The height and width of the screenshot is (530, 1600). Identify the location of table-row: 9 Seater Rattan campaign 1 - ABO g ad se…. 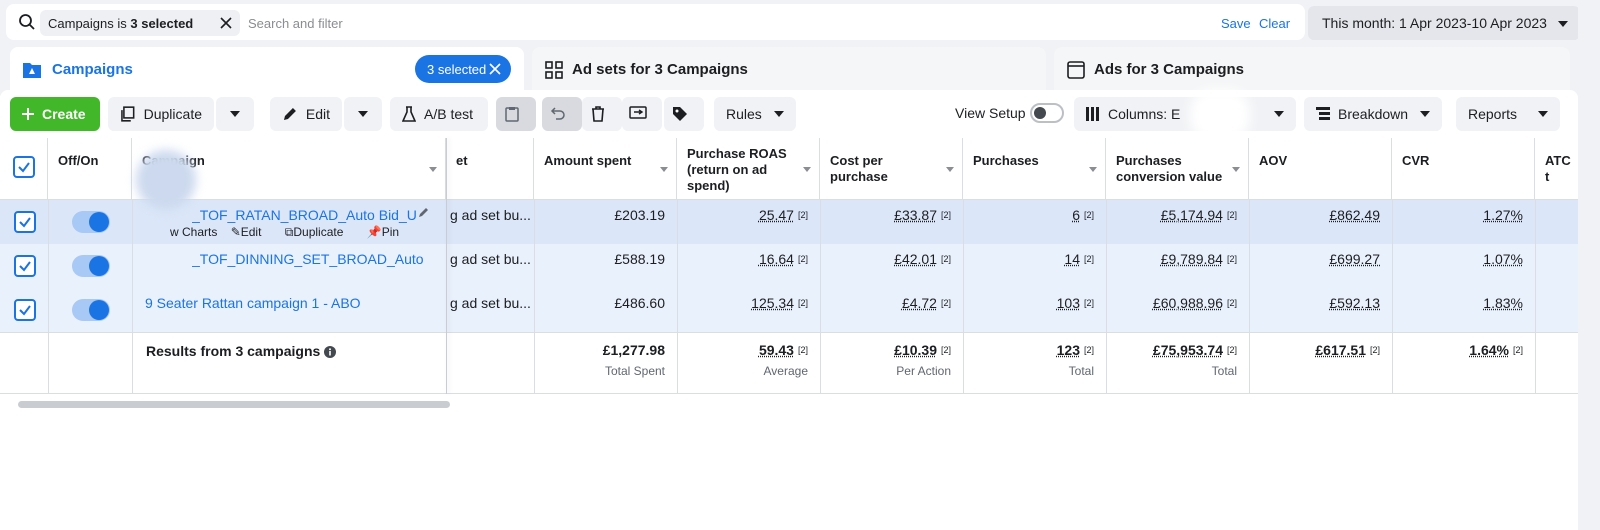
(789, 310).